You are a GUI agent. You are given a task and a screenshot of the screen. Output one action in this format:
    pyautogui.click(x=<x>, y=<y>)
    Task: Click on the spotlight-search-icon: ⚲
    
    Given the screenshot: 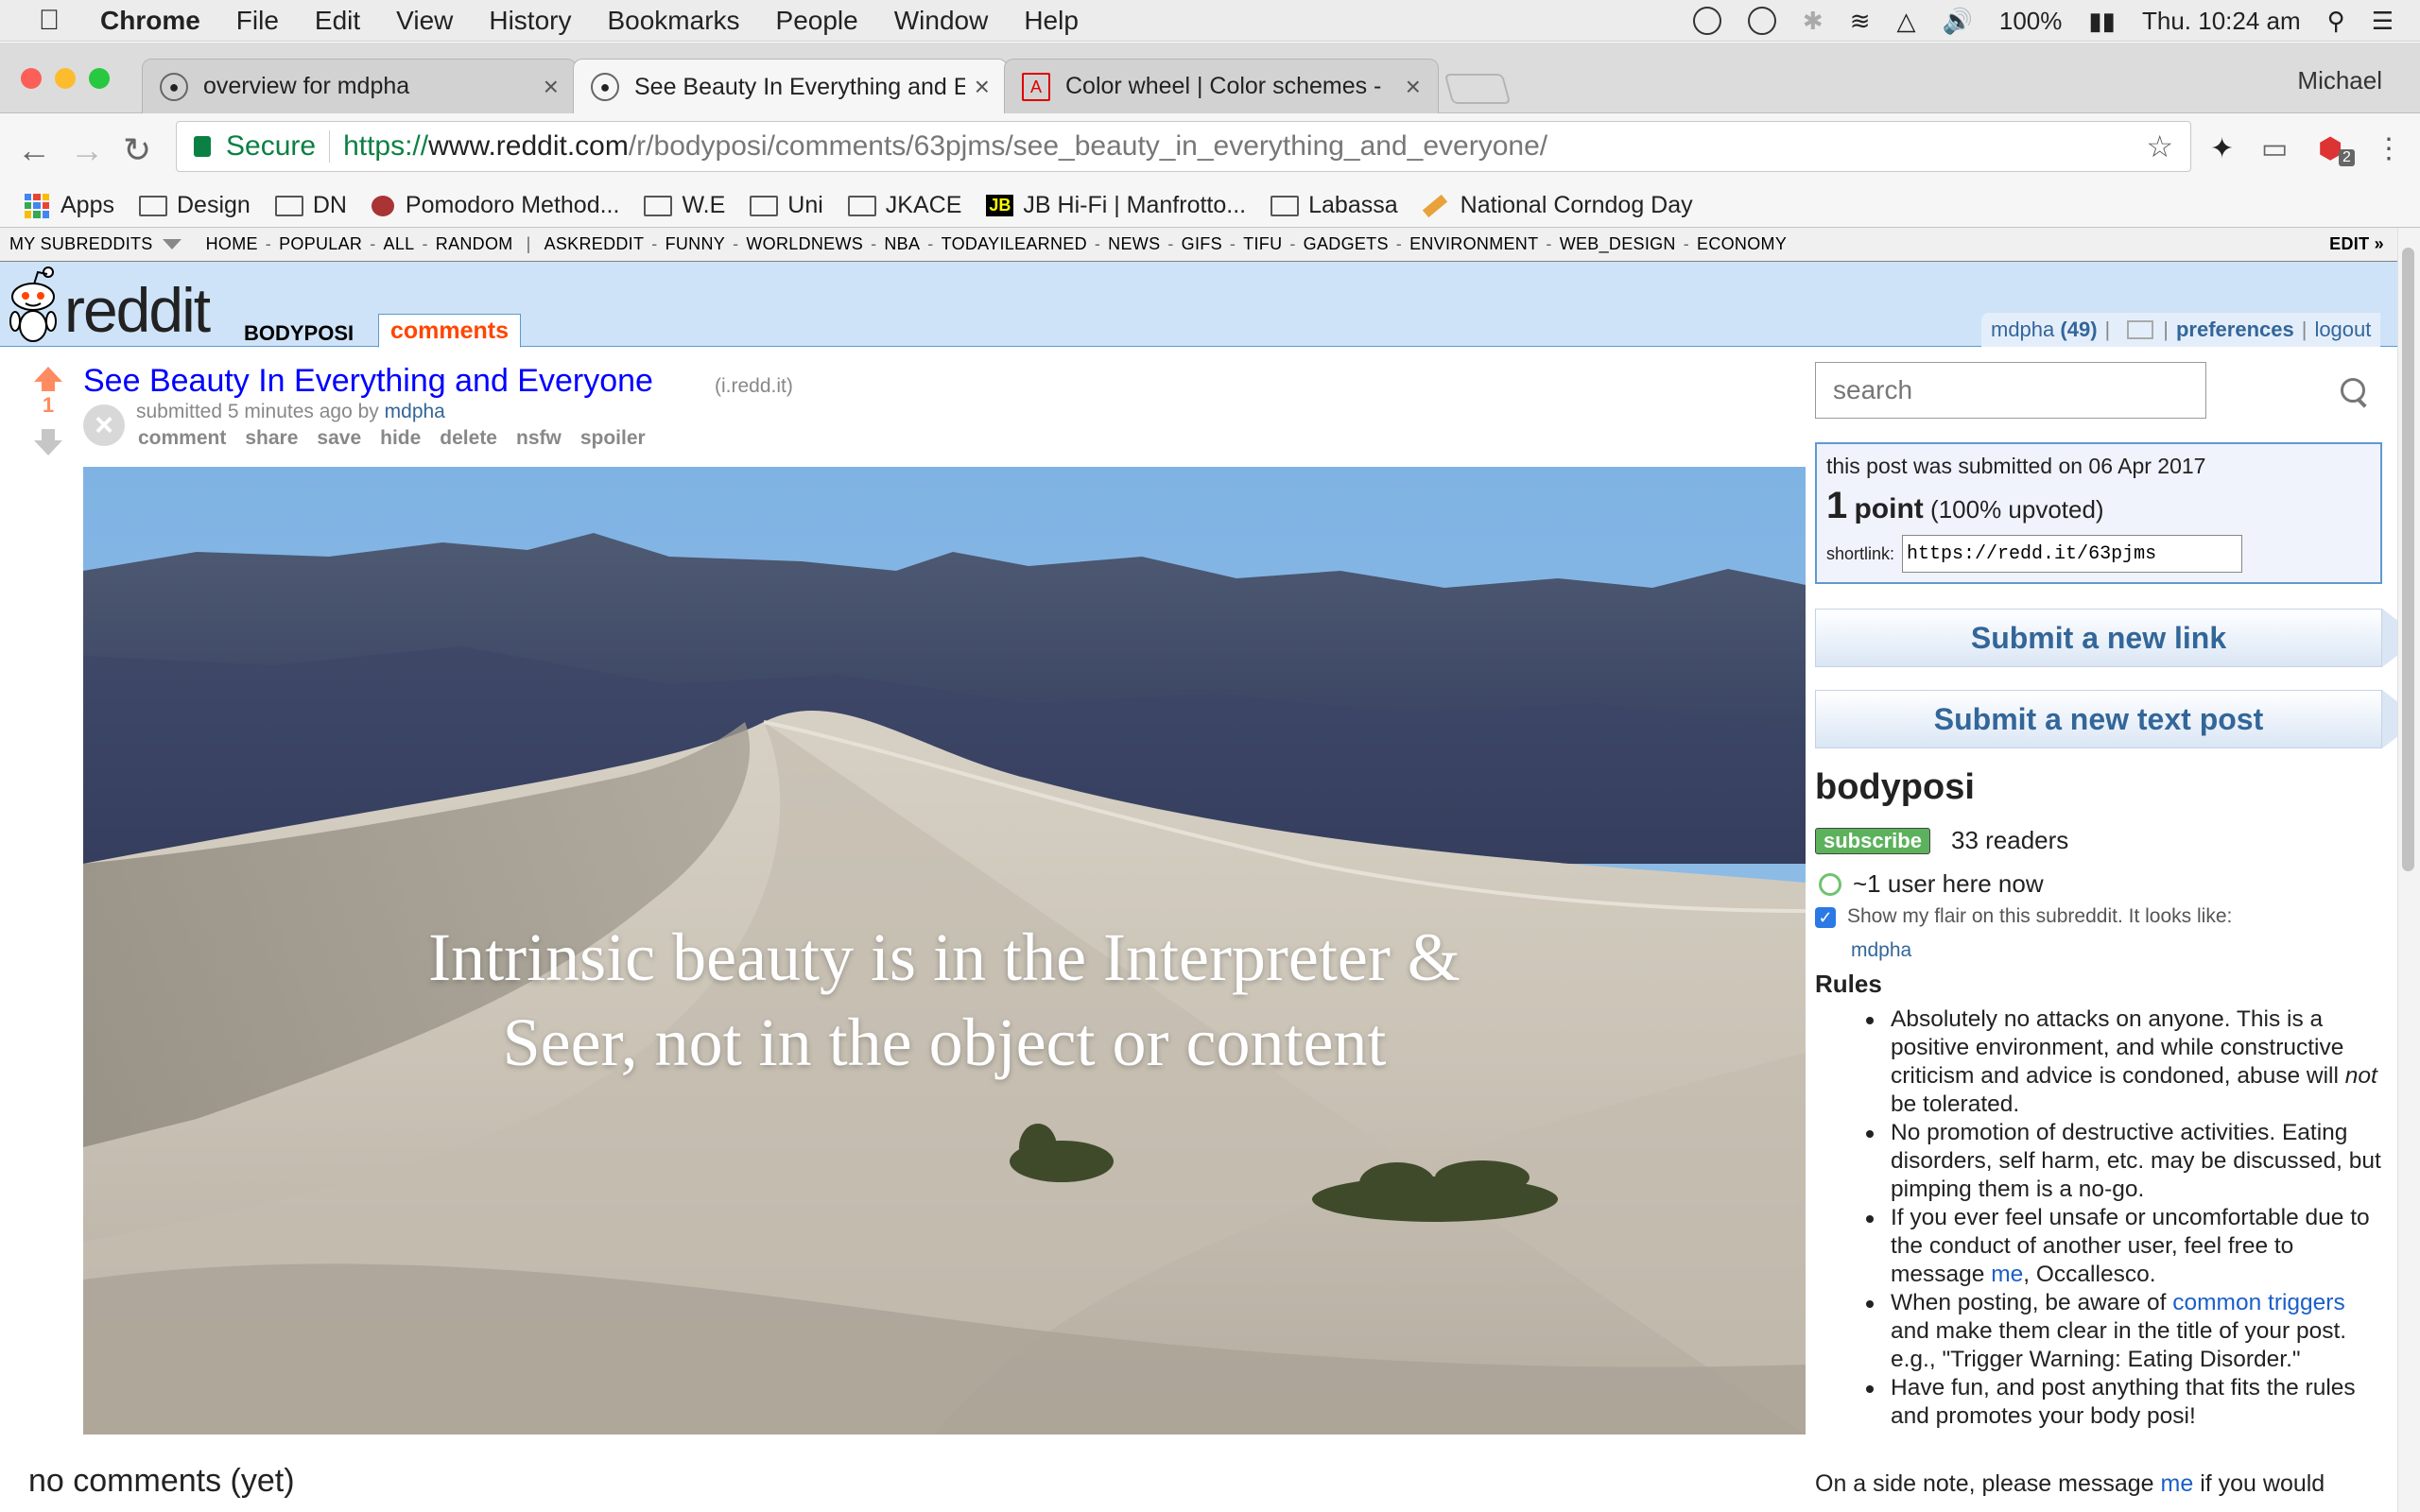 What is the action you would take?
    pyautogui.click(x=2336, y=21)
    